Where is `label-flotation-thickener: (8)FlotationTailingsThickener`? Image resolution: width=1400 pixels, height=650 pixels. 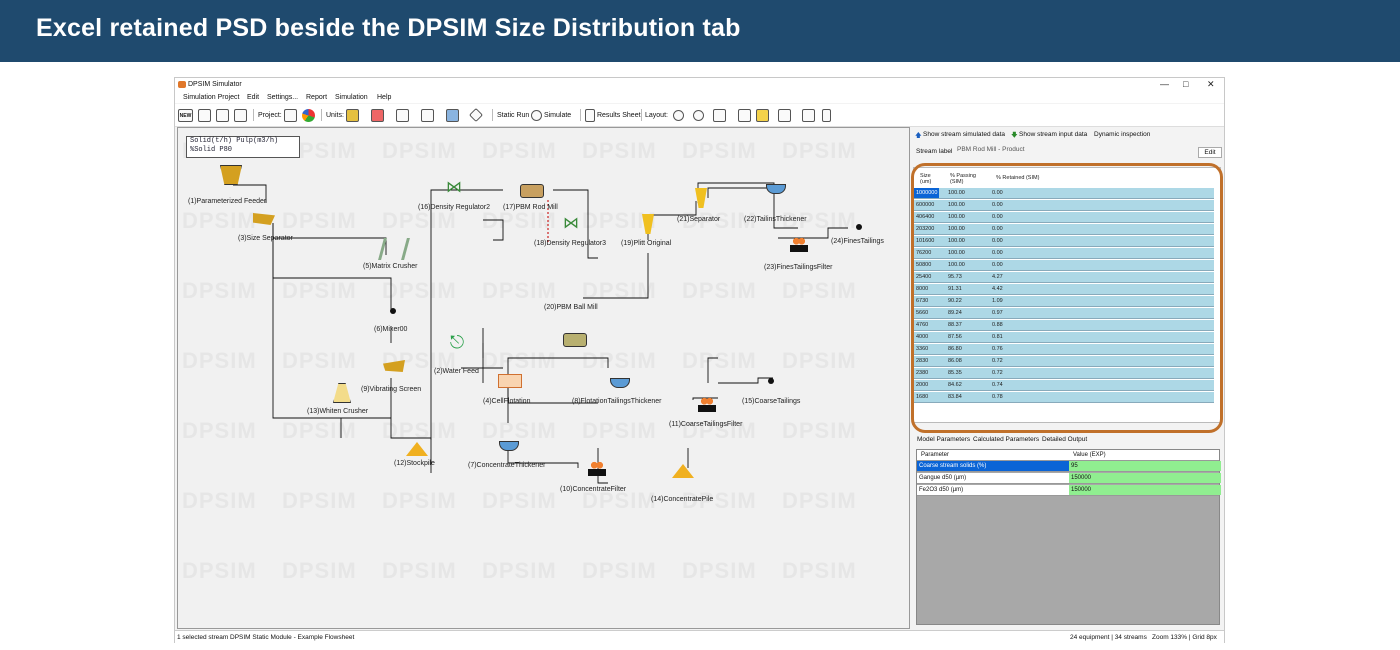 label-flotation-thickener: (8)FlotationTailingsThickener is located at coordinates (617, 401).